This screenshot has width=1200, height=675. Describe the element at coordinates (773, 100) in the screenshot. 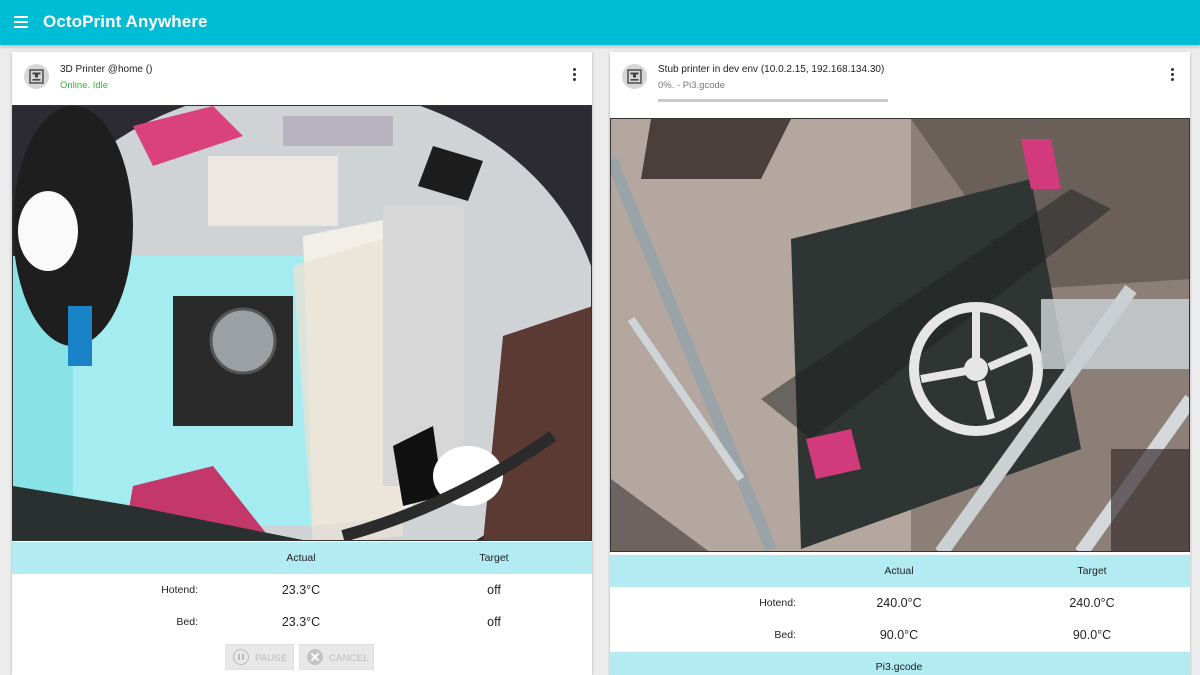

I see `print-progress-bar` at that location.